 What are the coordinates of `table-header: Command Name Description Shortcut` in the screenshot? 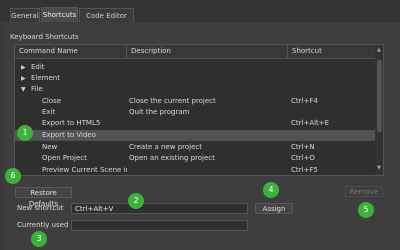 It's located at (195, 52).